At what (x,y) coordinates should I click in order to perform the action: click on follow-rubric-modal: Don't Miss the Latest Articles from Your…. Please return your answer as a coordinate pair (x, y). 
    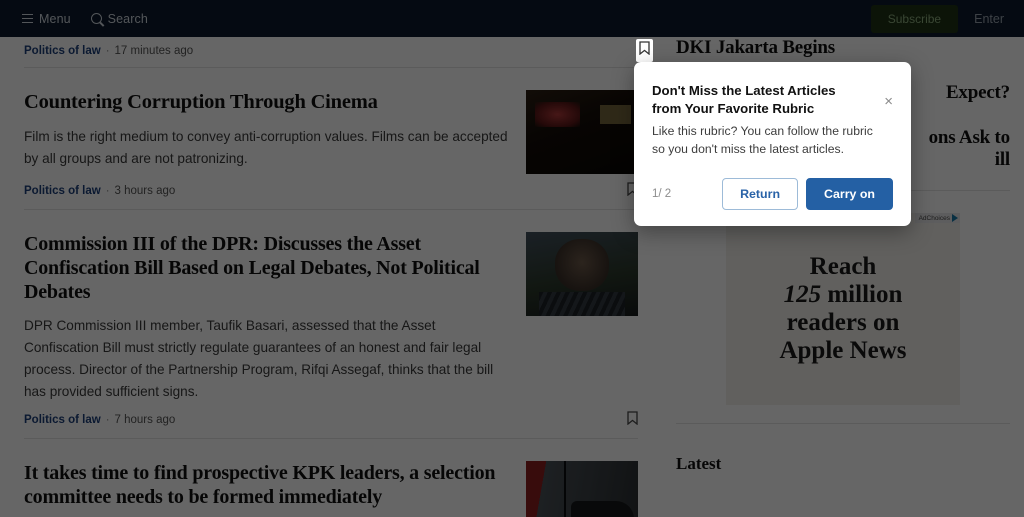
    Looking at the image, I should click on (772, 144).